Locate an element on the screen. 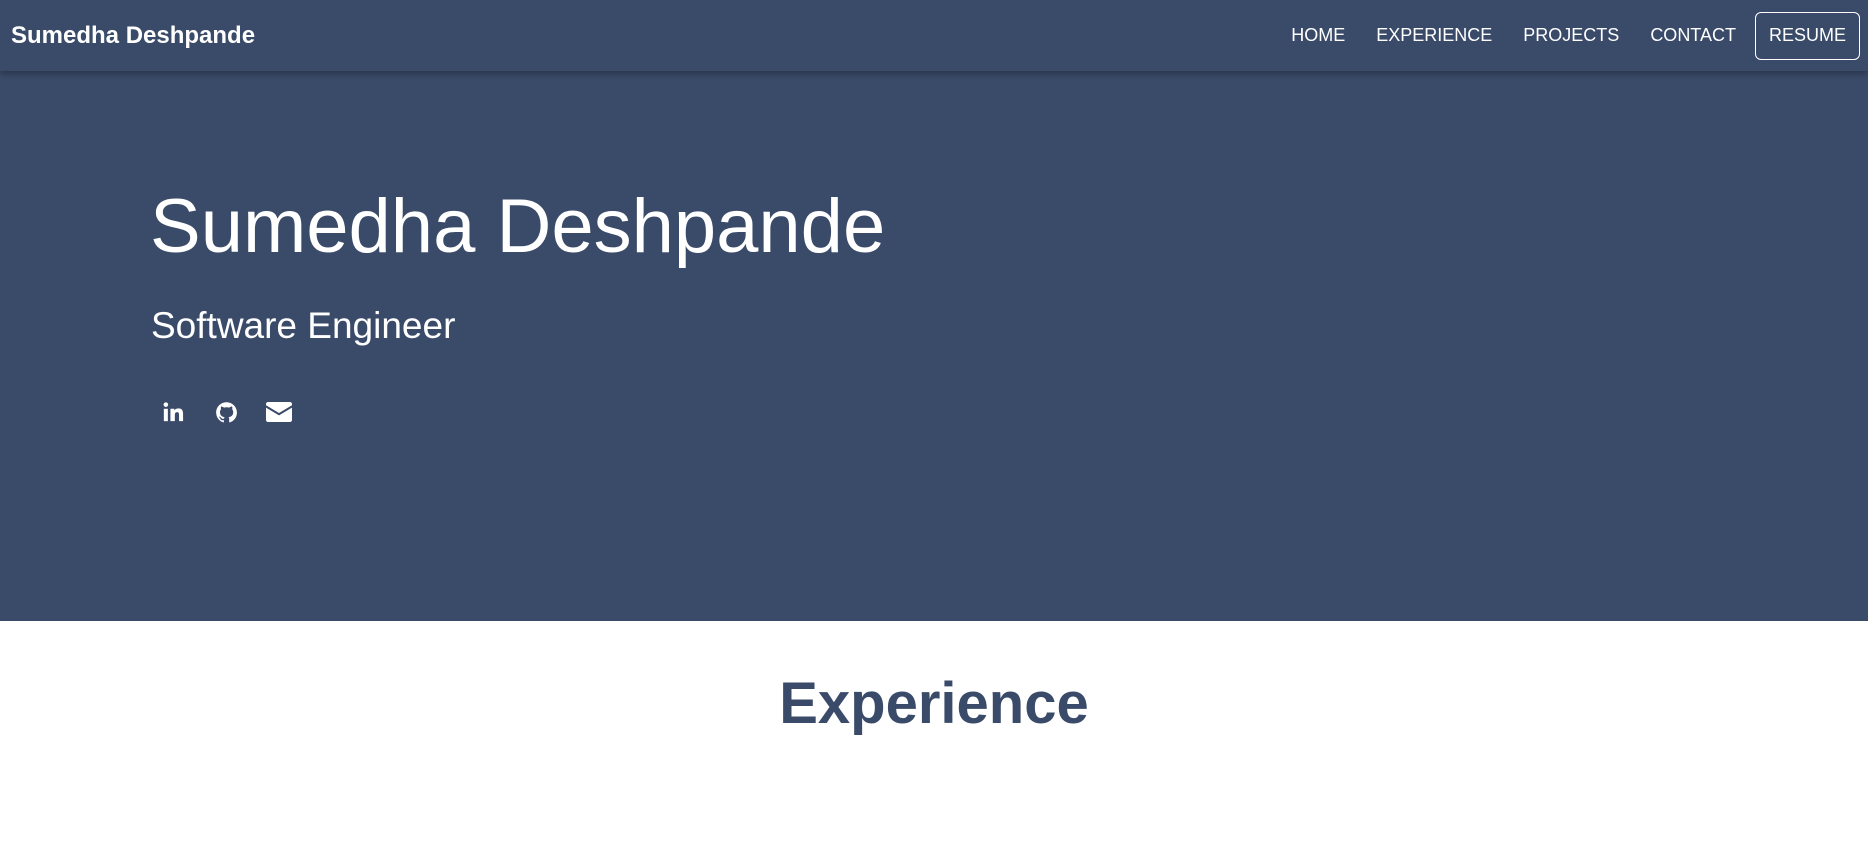 The width and height of the screenshot is (1868, 848). brand-name: Sumedha Deshpande is located at coordinates (133, 36).